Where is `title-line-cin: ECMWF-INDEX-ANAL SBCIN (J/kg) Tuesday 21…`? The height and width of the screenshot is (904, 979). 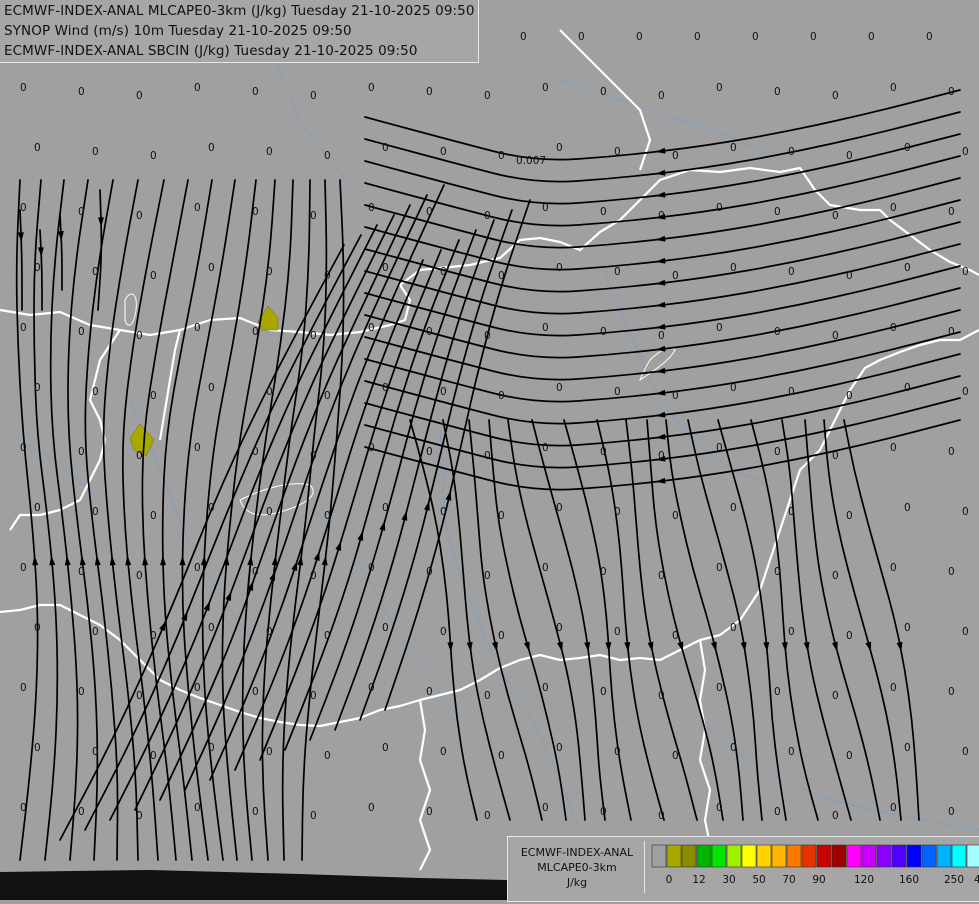 title-line-cin: ECMWF-INDEX-ANAL SBCIN (J/kg) Tuesday 21… is located at coordinates (211, 51).